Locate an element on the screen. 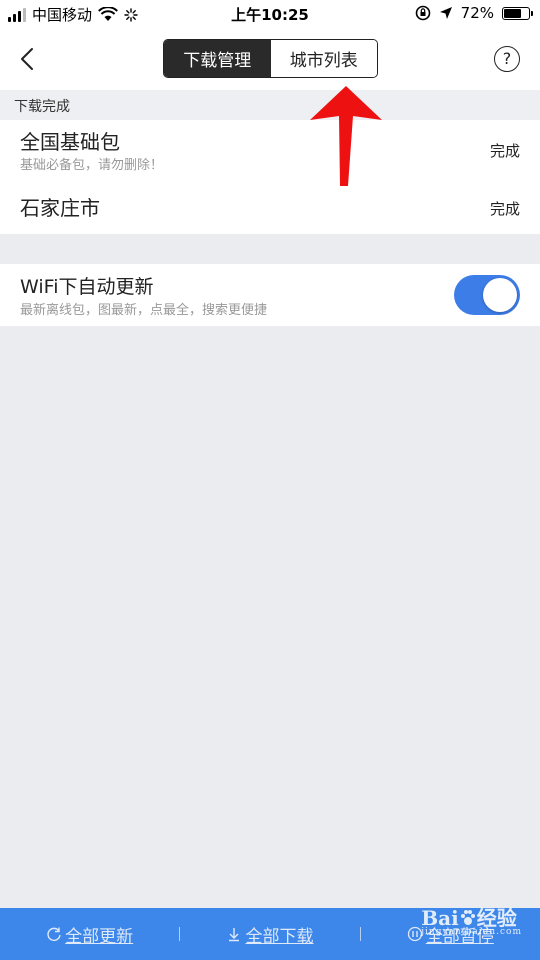 The image size is (540, 960). help-button: ? is located at coordinates (507, 59).